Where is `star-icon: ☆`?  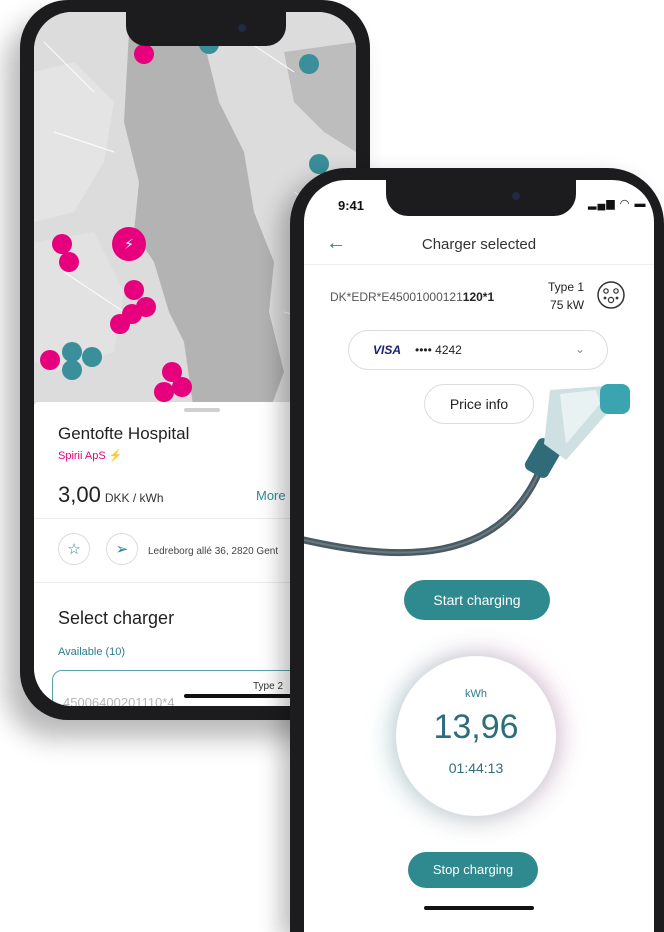 star-icon: ☆ is located at coordinates (74, 549).